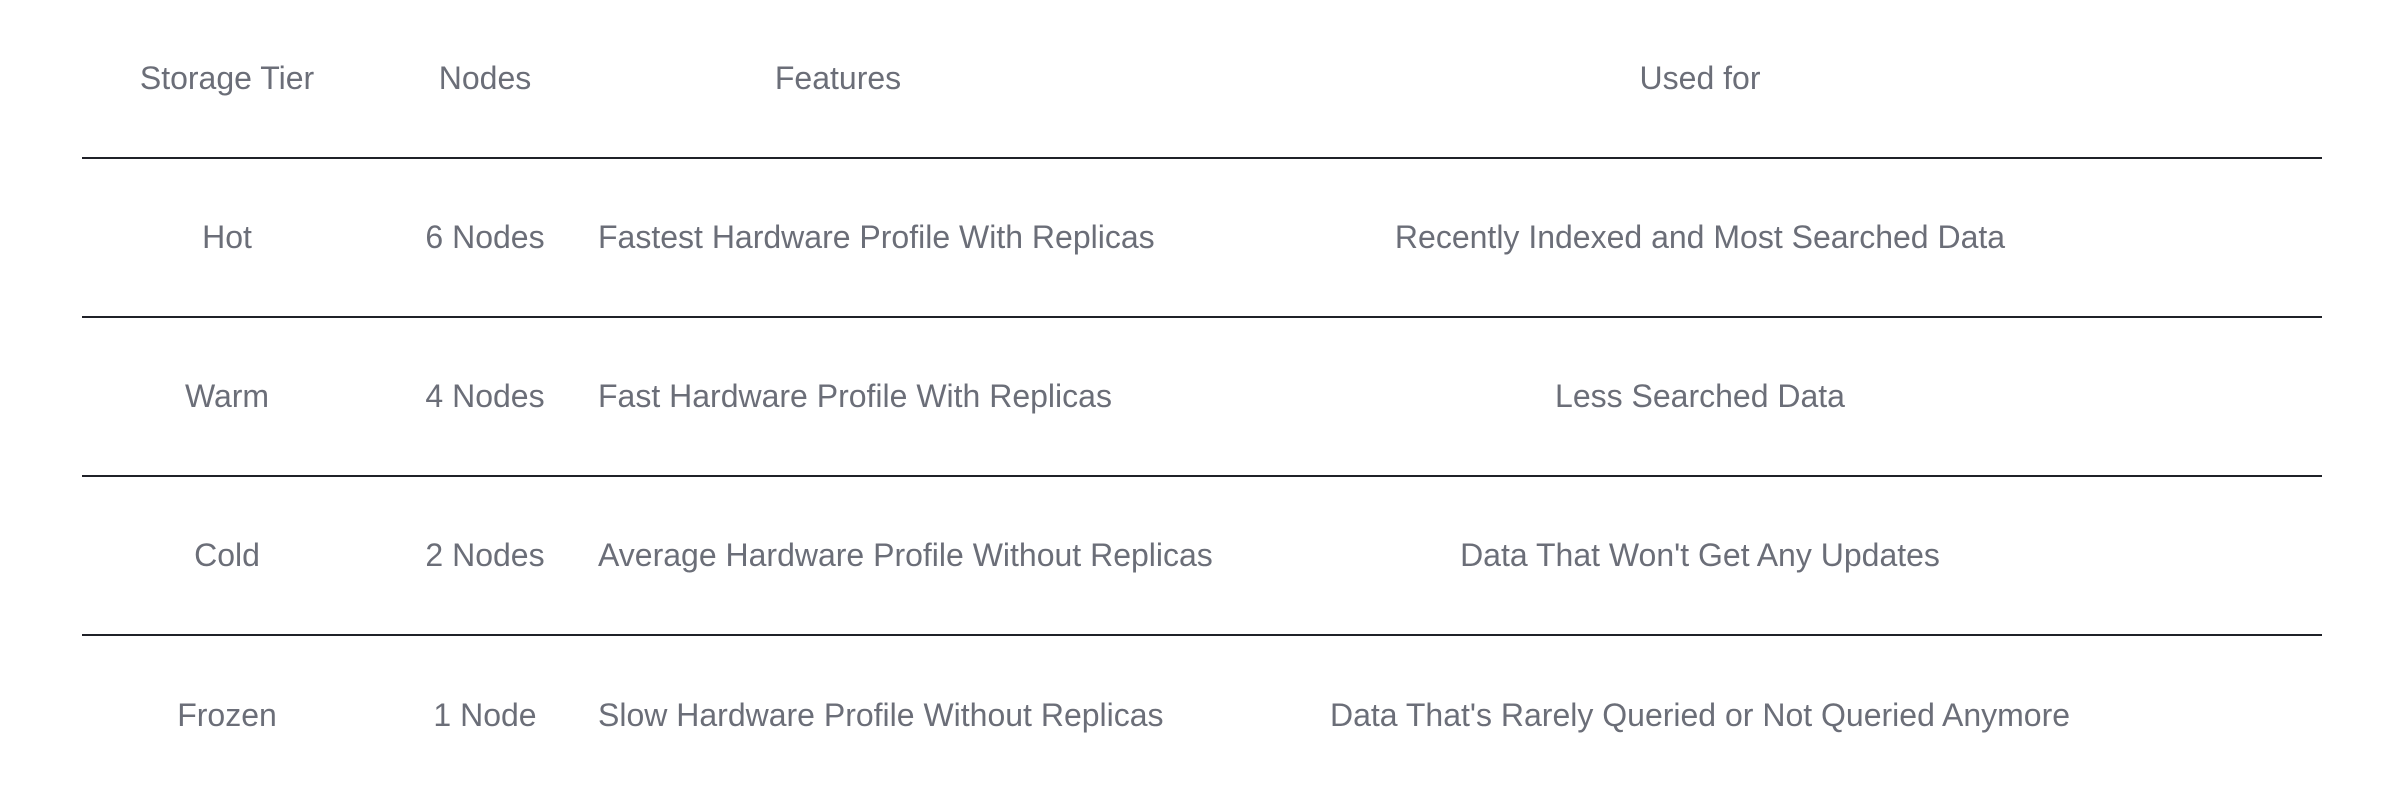 The height and width of the screenshot is (795, 2390). What do you see at coordinates (838, 78) in the screenshot?
I see `header-features: Features` at bounding box center [838, 78].